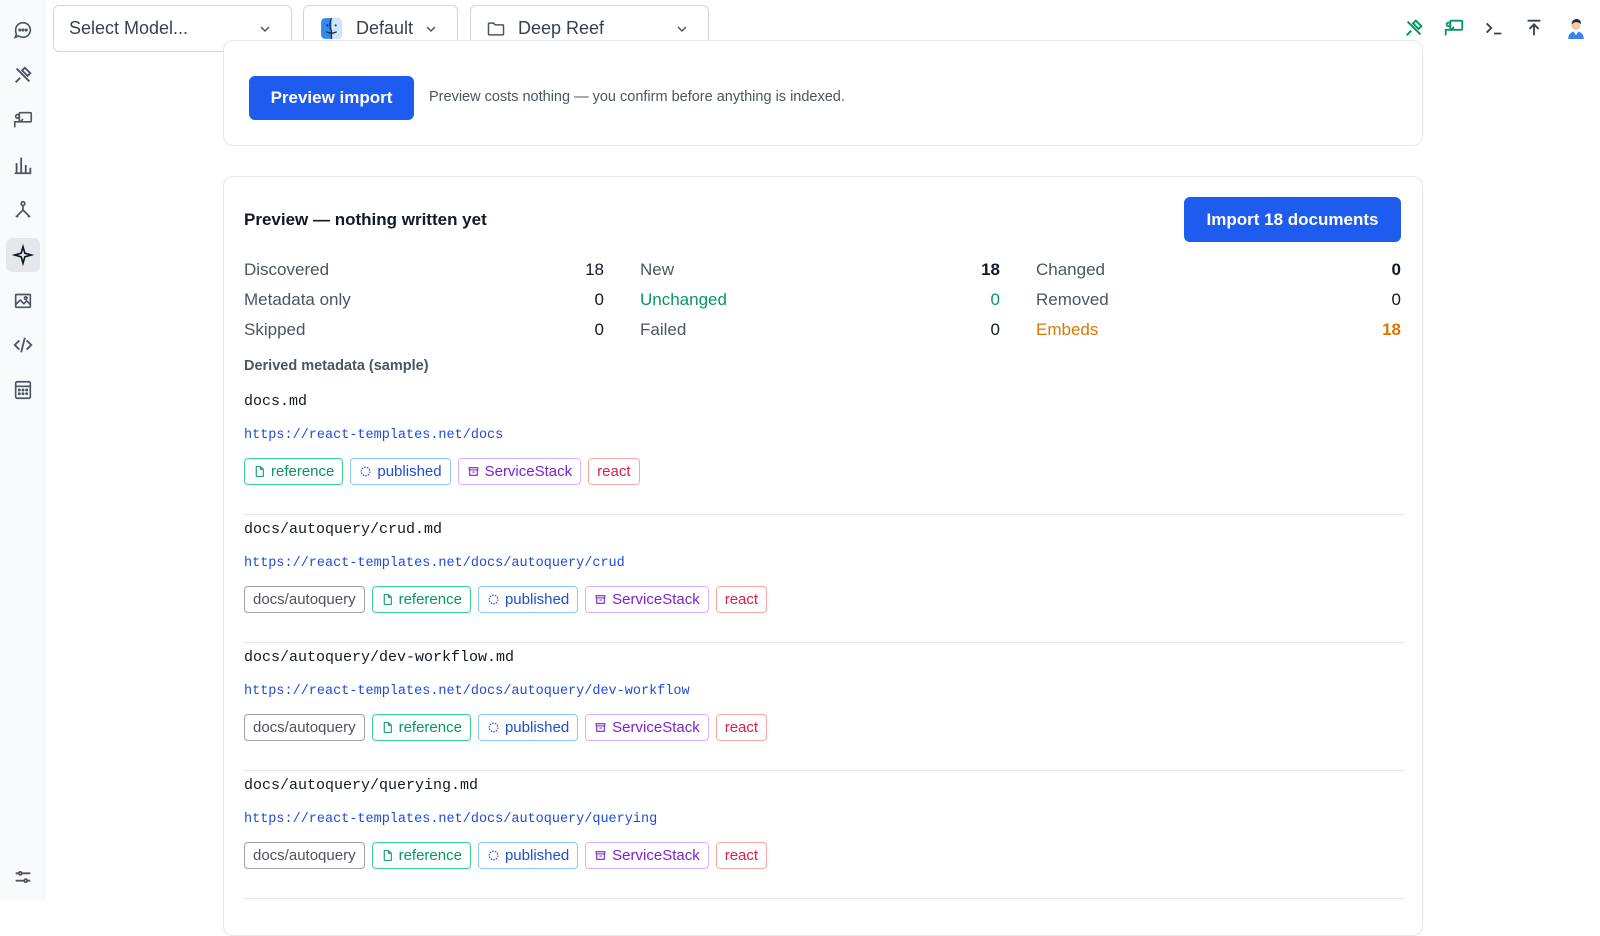 The height and width of the screenshot is (936, 1600). I want to click on calculator-icon, so click(23, 390).